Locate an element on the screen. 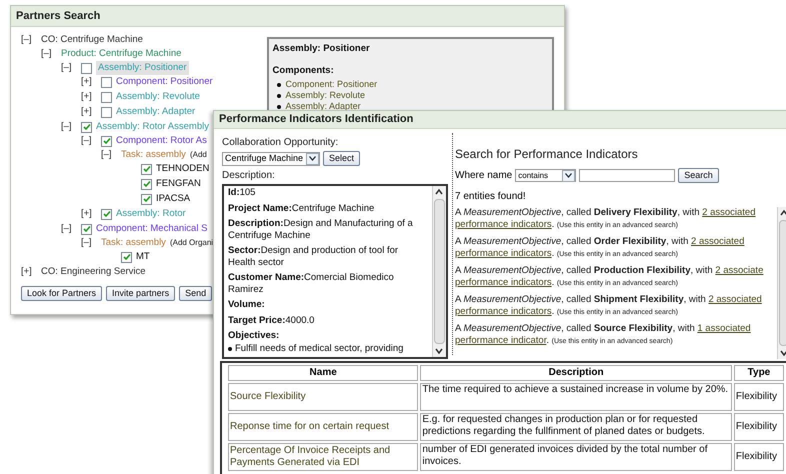 This screenshot has width=786, height=474. component-item: Component: Positioner is located at coordinates (332, 85).